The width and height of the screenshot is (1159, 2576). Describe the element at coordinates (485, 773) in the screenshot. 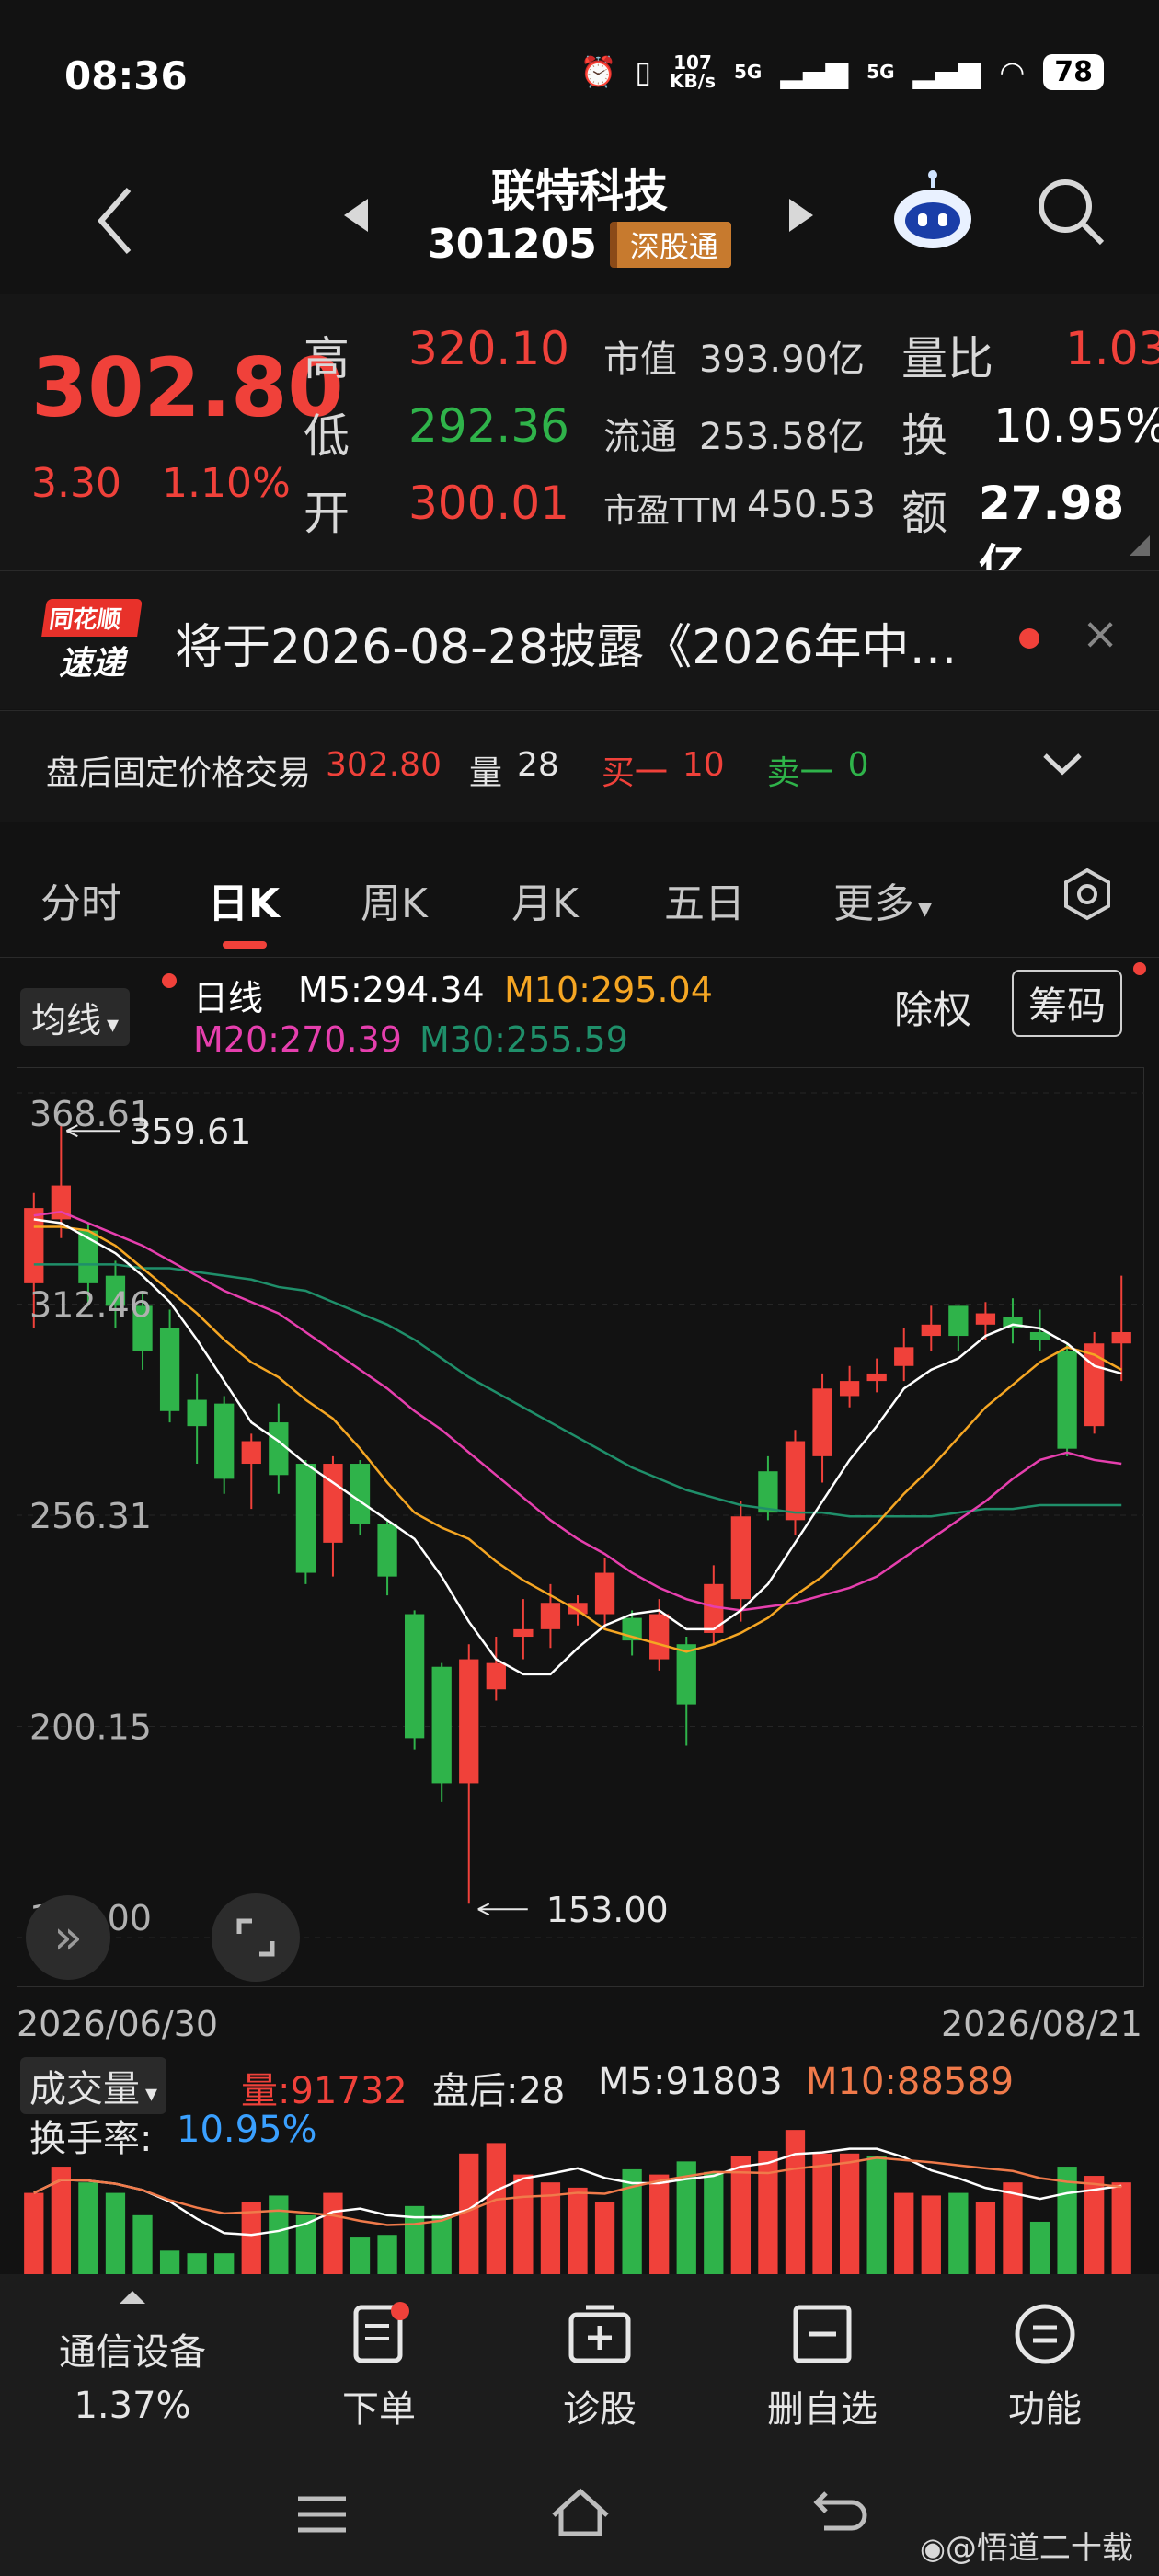

I see `after-hours-vol-label: 量` at that location.